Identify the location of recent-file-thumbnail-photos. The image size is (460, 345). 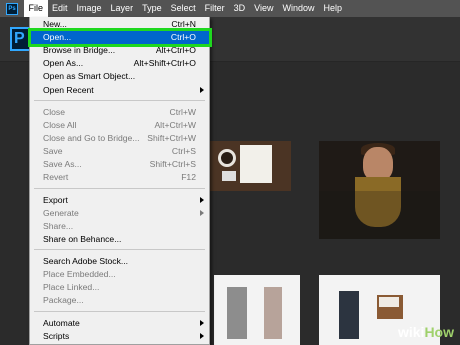
(257, 310).